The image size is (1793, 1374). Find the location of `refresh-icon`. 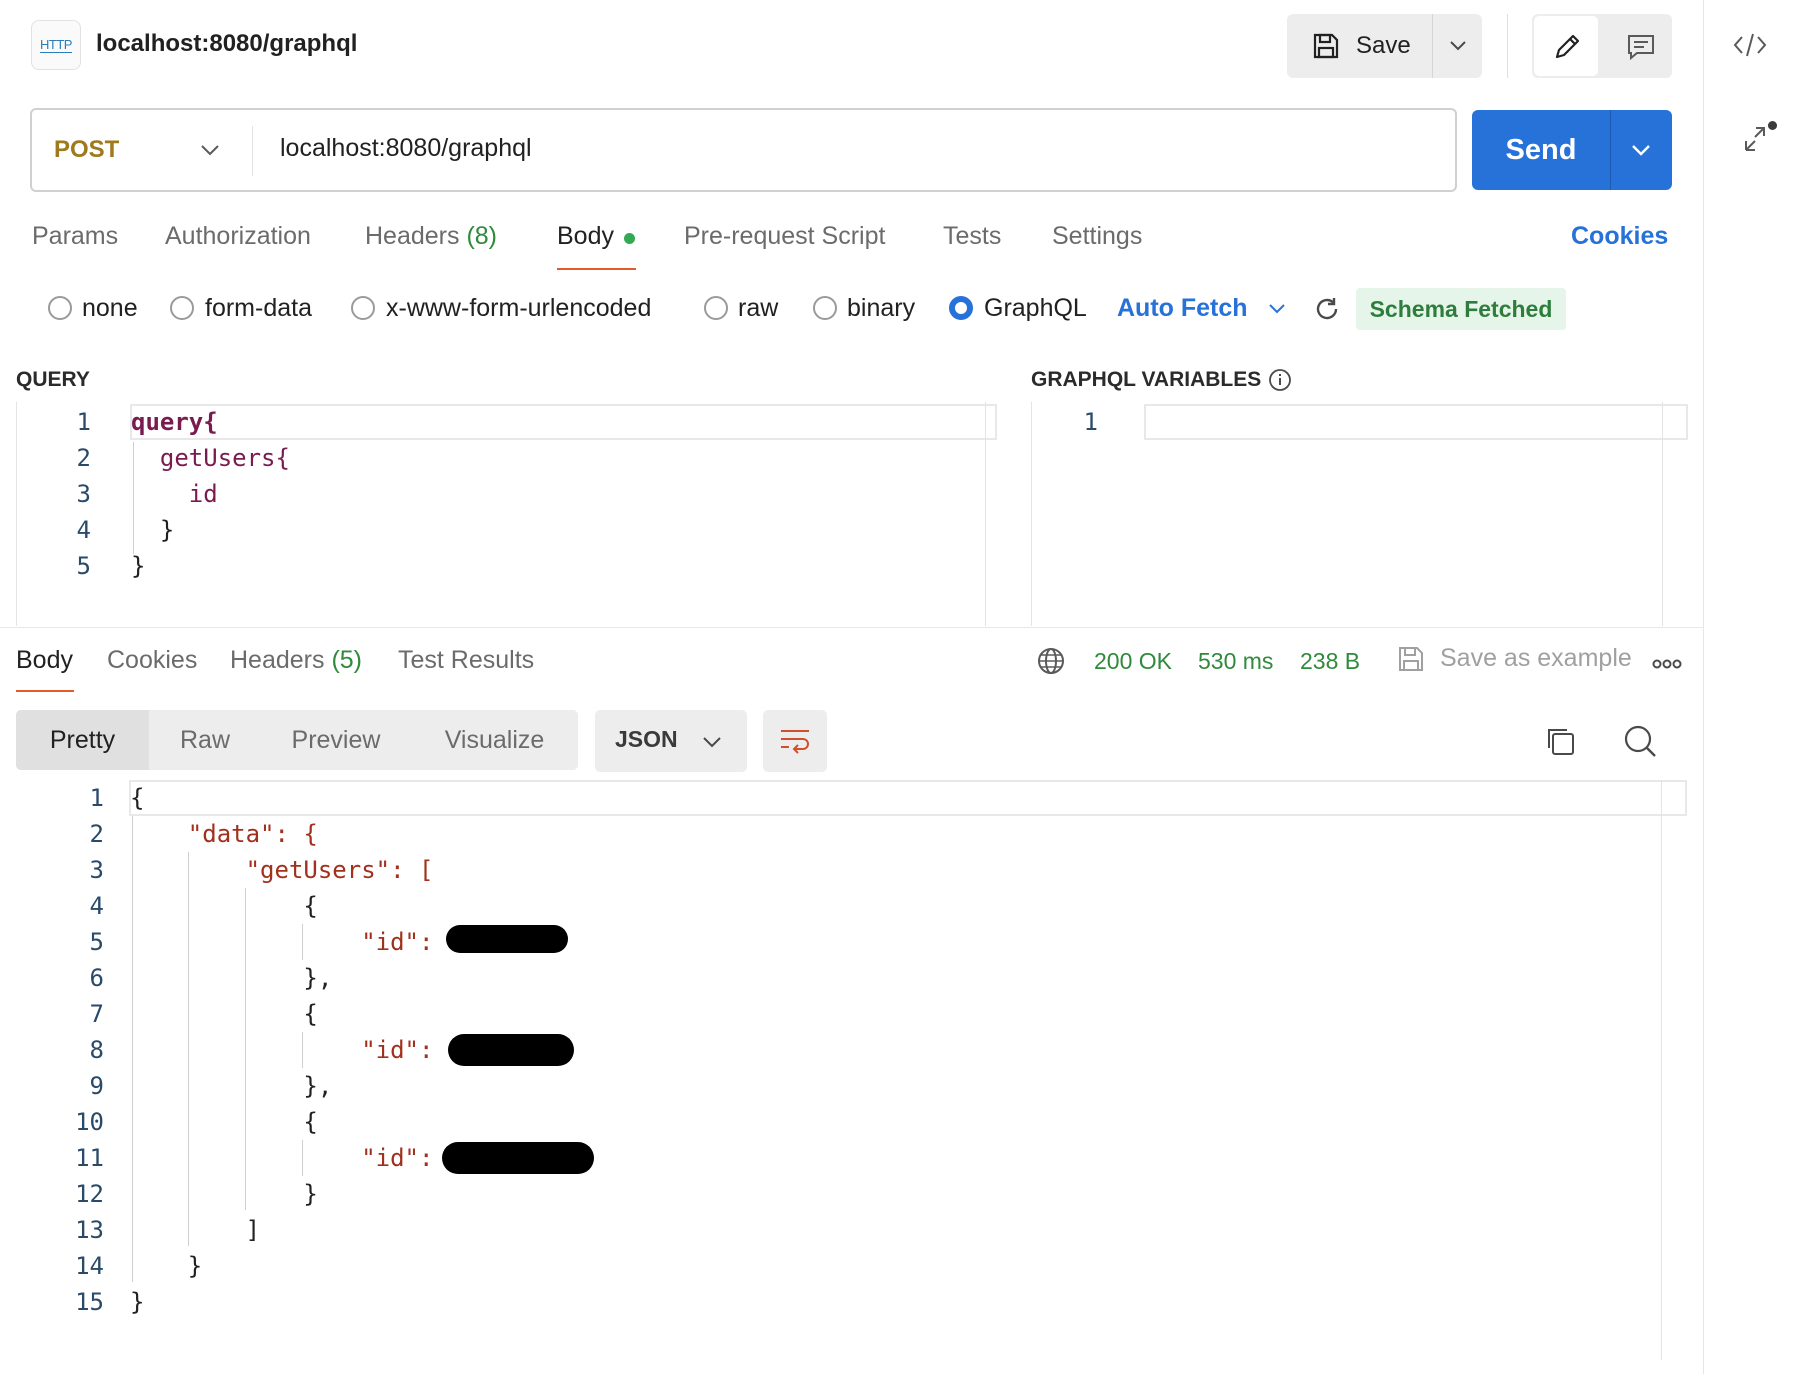

refresh-icon is located at coordinates (1327, 309).